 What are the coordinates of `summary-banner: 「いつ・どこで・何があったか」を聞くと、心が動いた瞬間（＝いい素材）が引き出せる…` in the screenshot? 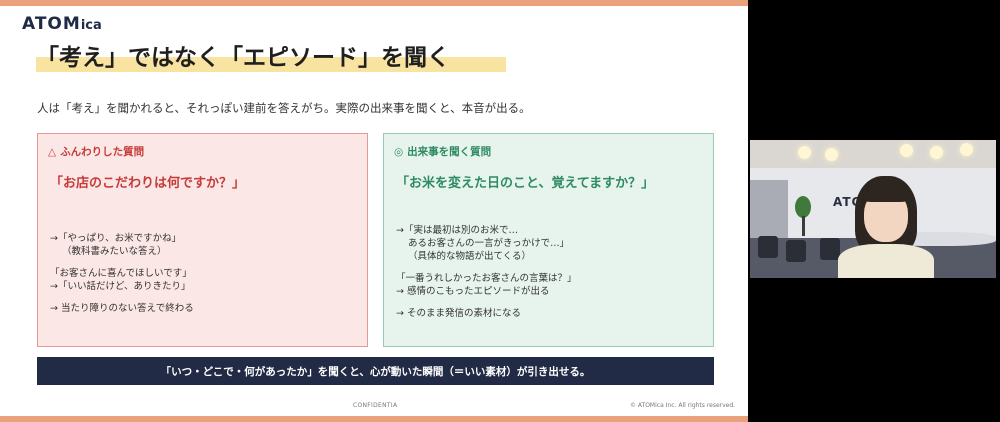 It's located at (375, 371).